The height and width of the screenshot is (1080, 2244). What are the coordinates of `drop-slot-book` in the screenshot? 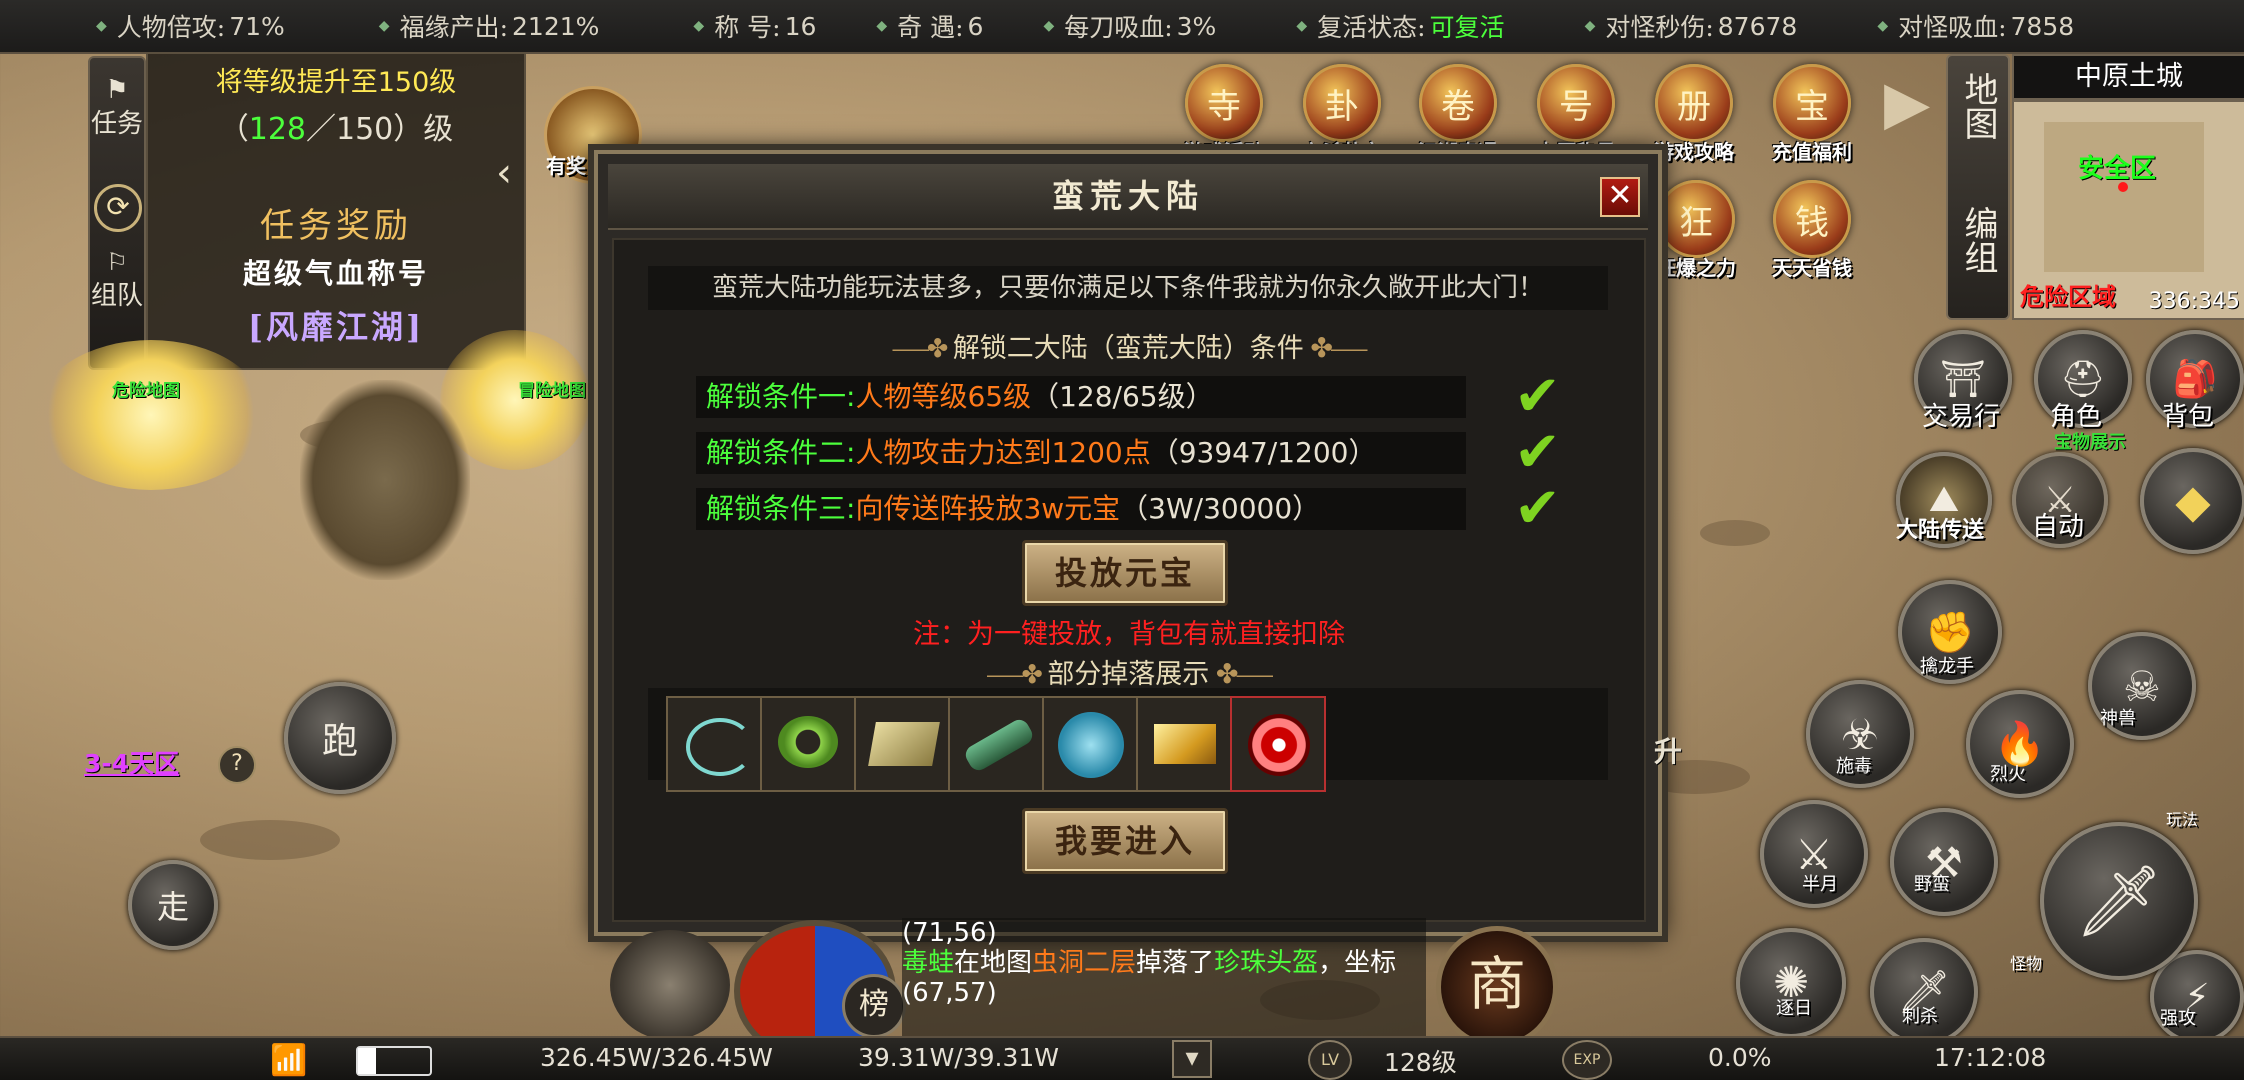 It's located at (902, 744).